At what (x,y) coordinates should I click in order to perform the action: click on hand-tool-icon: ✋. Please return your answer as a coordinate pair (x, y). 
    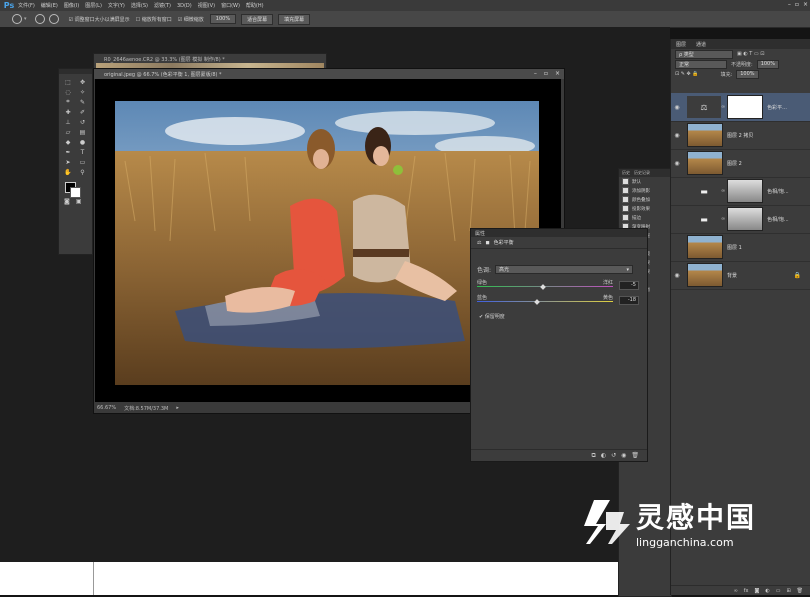
    Looking at the image, I should click on (68, 172).